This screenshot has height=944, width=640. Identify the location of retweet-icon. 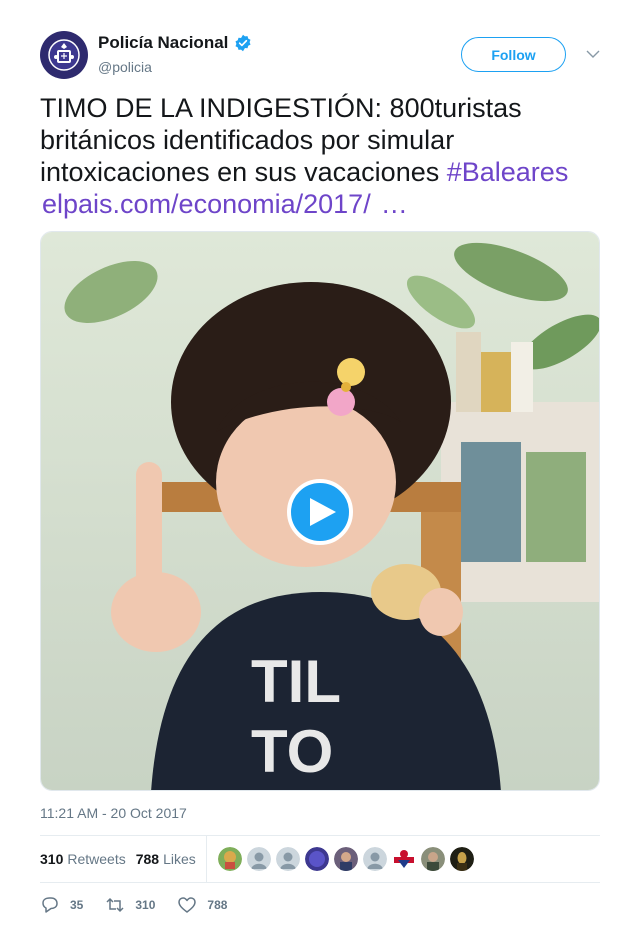
(115, 905).